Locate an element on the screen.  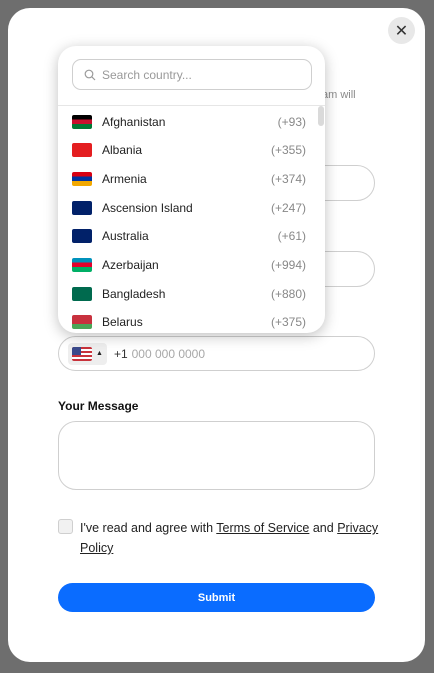
dial-code: +1 is located at coordinates (120, 353).